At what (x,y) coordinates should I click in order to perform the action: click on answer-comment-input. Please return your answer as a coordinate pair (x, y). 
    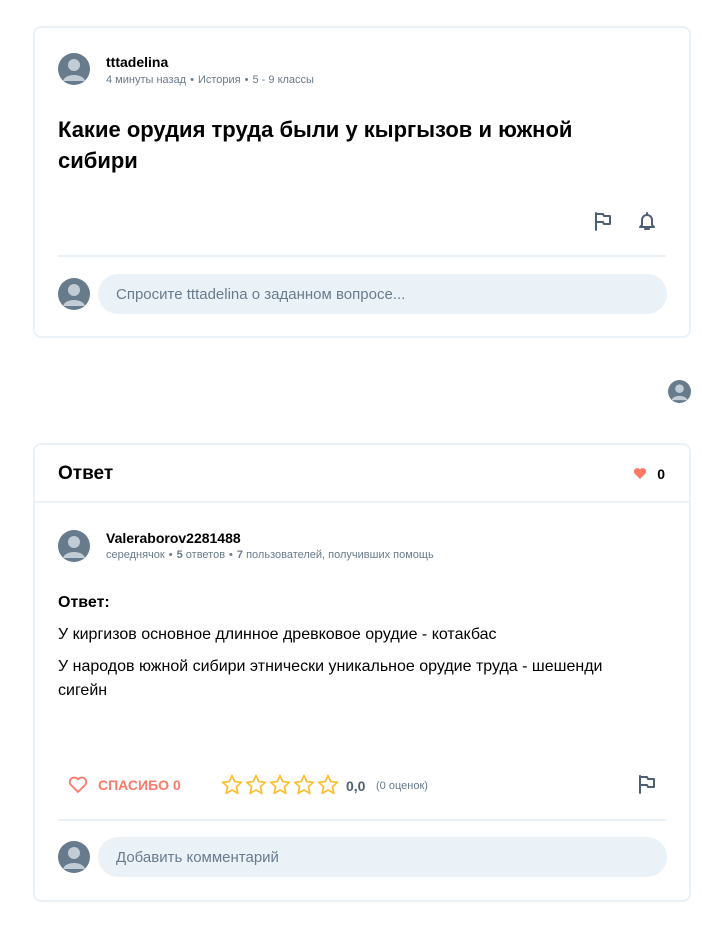
    Looking at the image, I should click on (382, 857).